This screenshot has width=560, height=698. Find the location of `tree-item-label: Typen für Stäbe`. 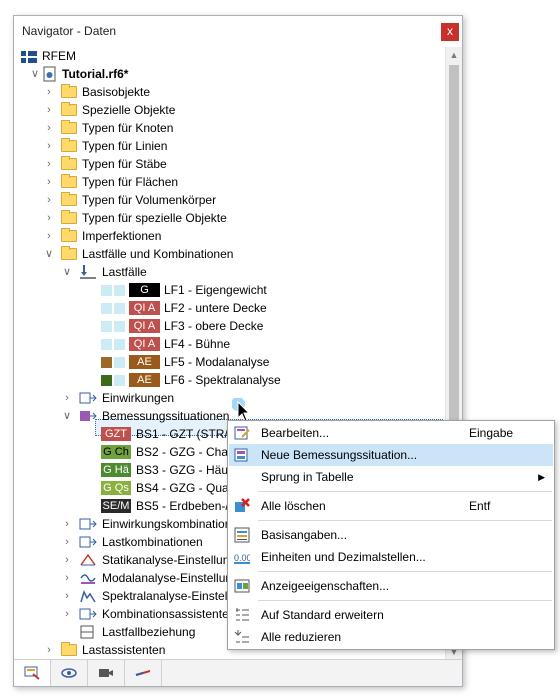

tree-item-label: Typen für Stäbe is located at coordinates (124, 164).